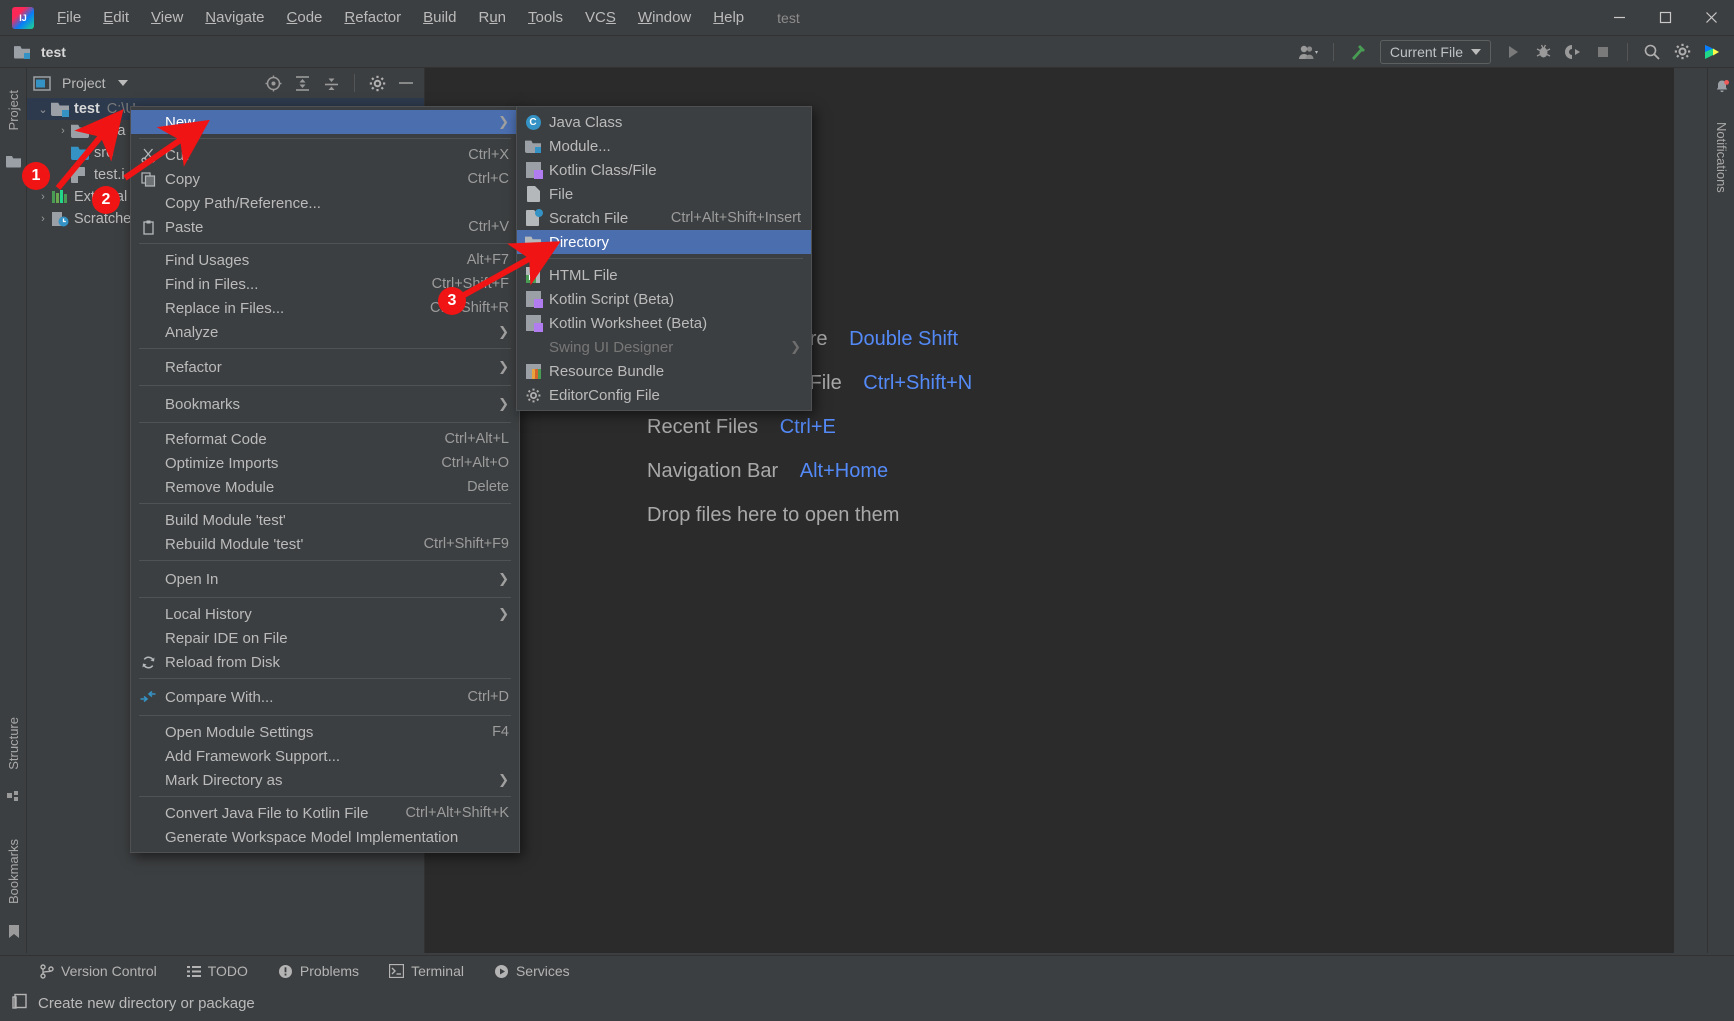 This screenshot has width=1734, height=1021. What do you see at coordinates (1682, 52) in the screenshot?
I see `gear-icon` at bounding box center [1682, 52].